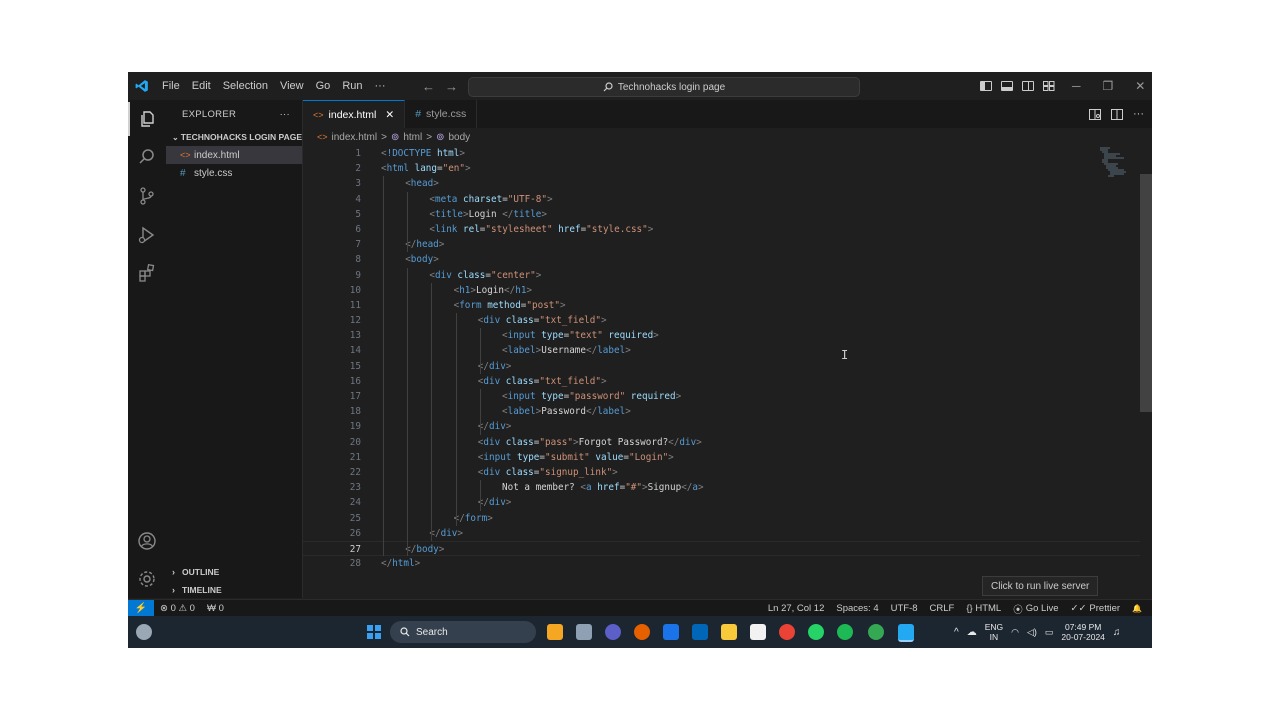  Describe the element at coordinates (796, 608) in the screenshot. I see `cursor-position: Ln 27, Col 12` at that location.